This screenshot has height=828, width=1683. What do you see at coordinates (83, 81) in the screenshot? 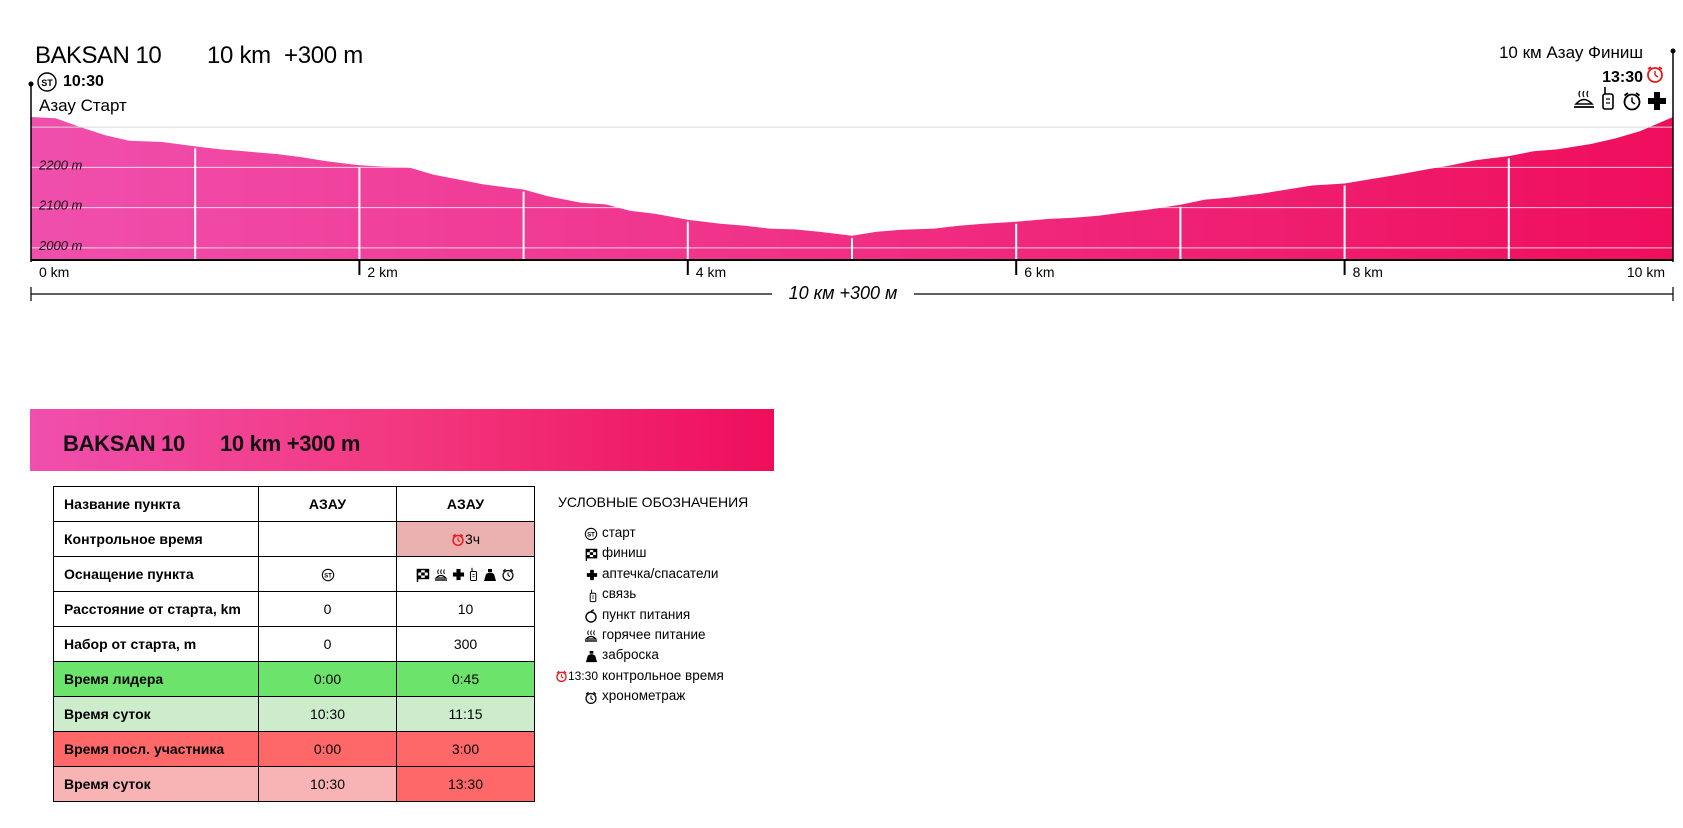
I see `start-time: 10:30` at bounding box center [83, 81].